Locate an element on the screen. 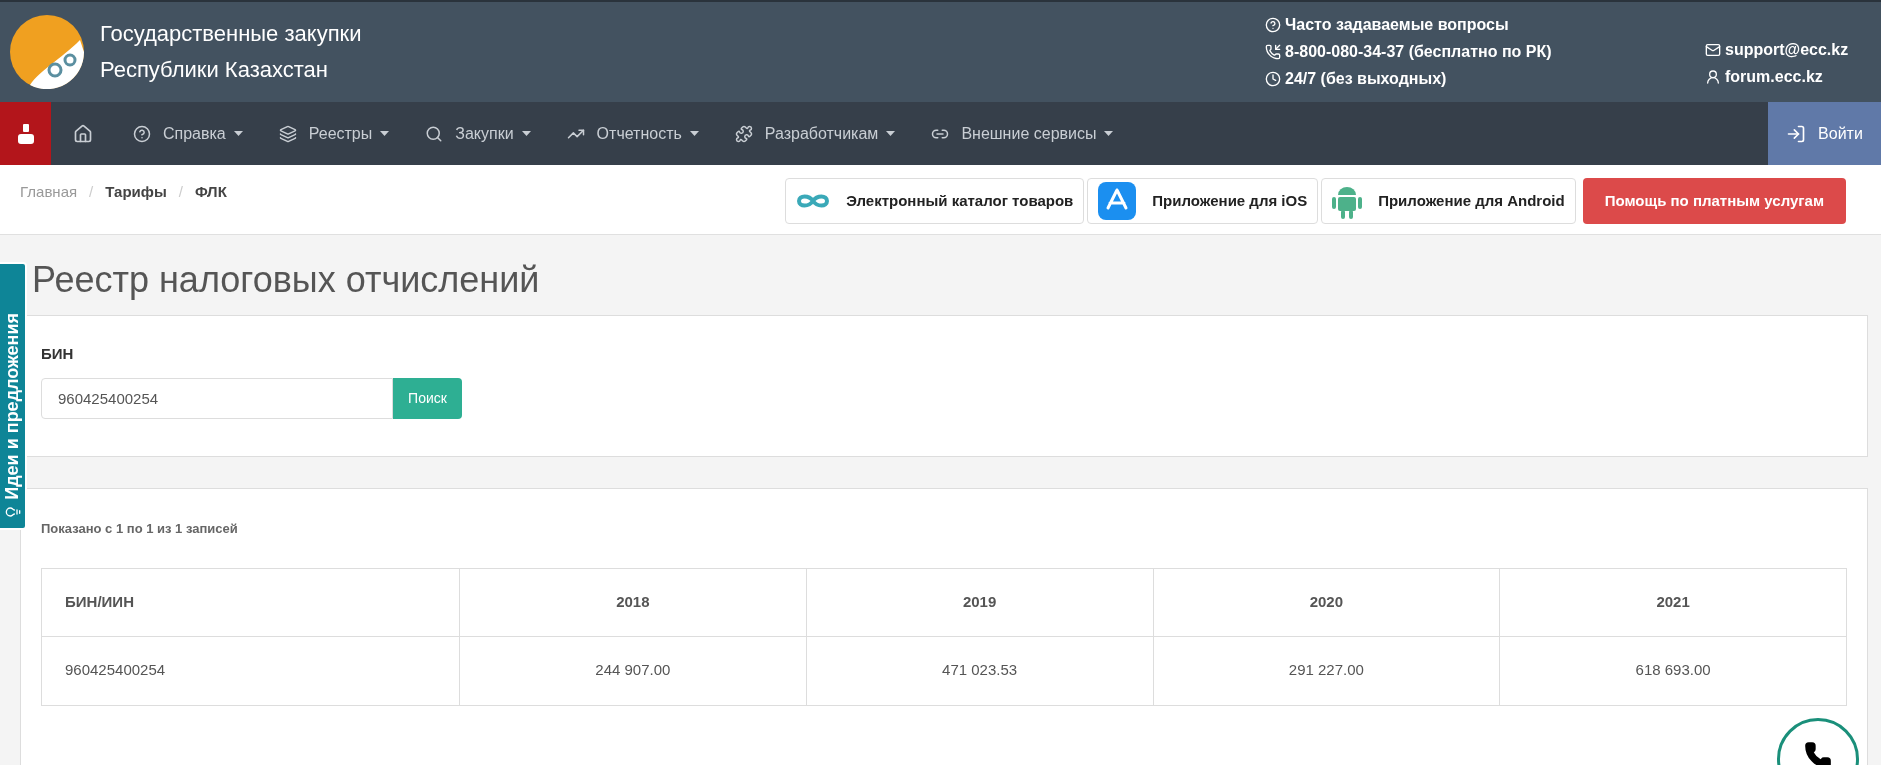 Image resolution: width=1881 pixels, height=765 pixels. ideas-side-tab: Идеи и предложения is located at coordinates (13, 396).